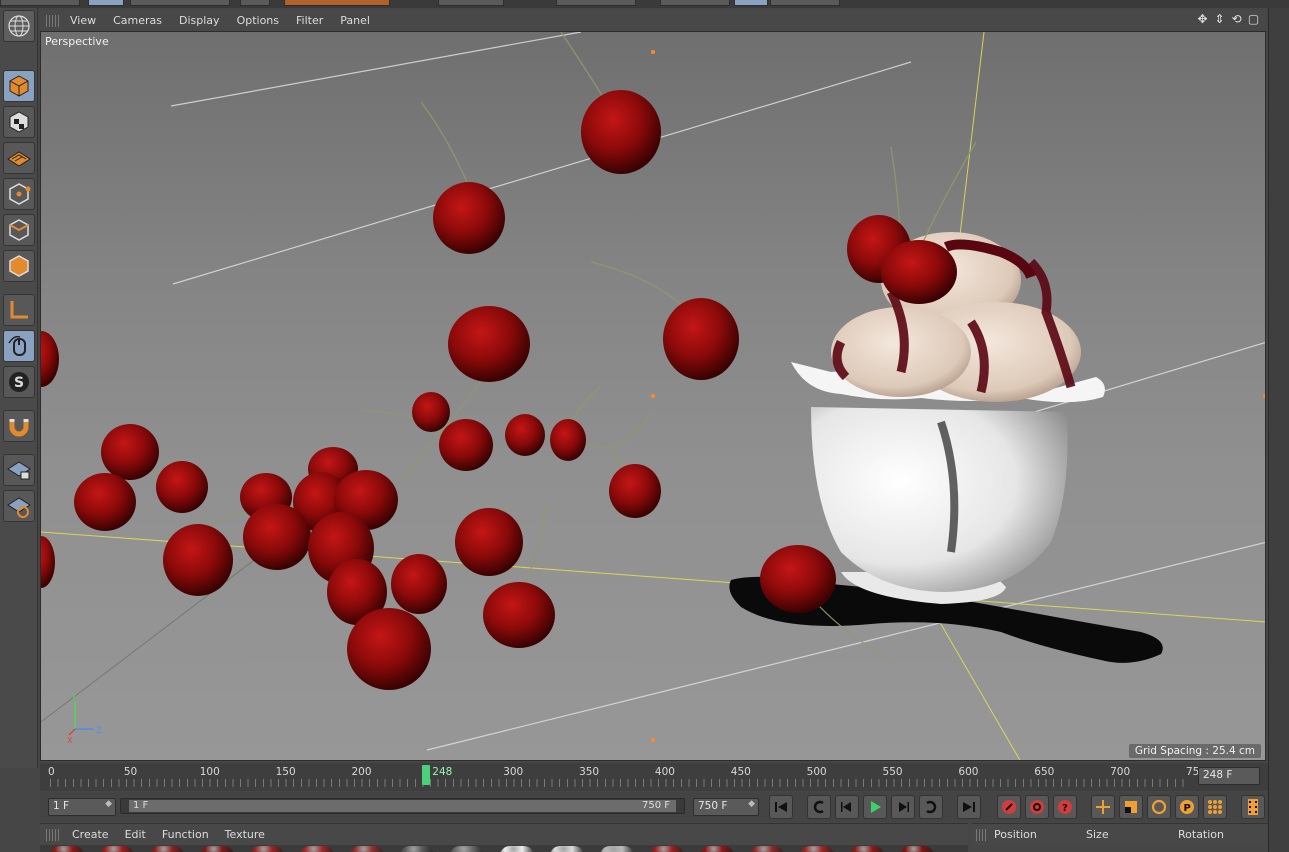  I want to click on checker-texture-mode-button, so click(19, 122).